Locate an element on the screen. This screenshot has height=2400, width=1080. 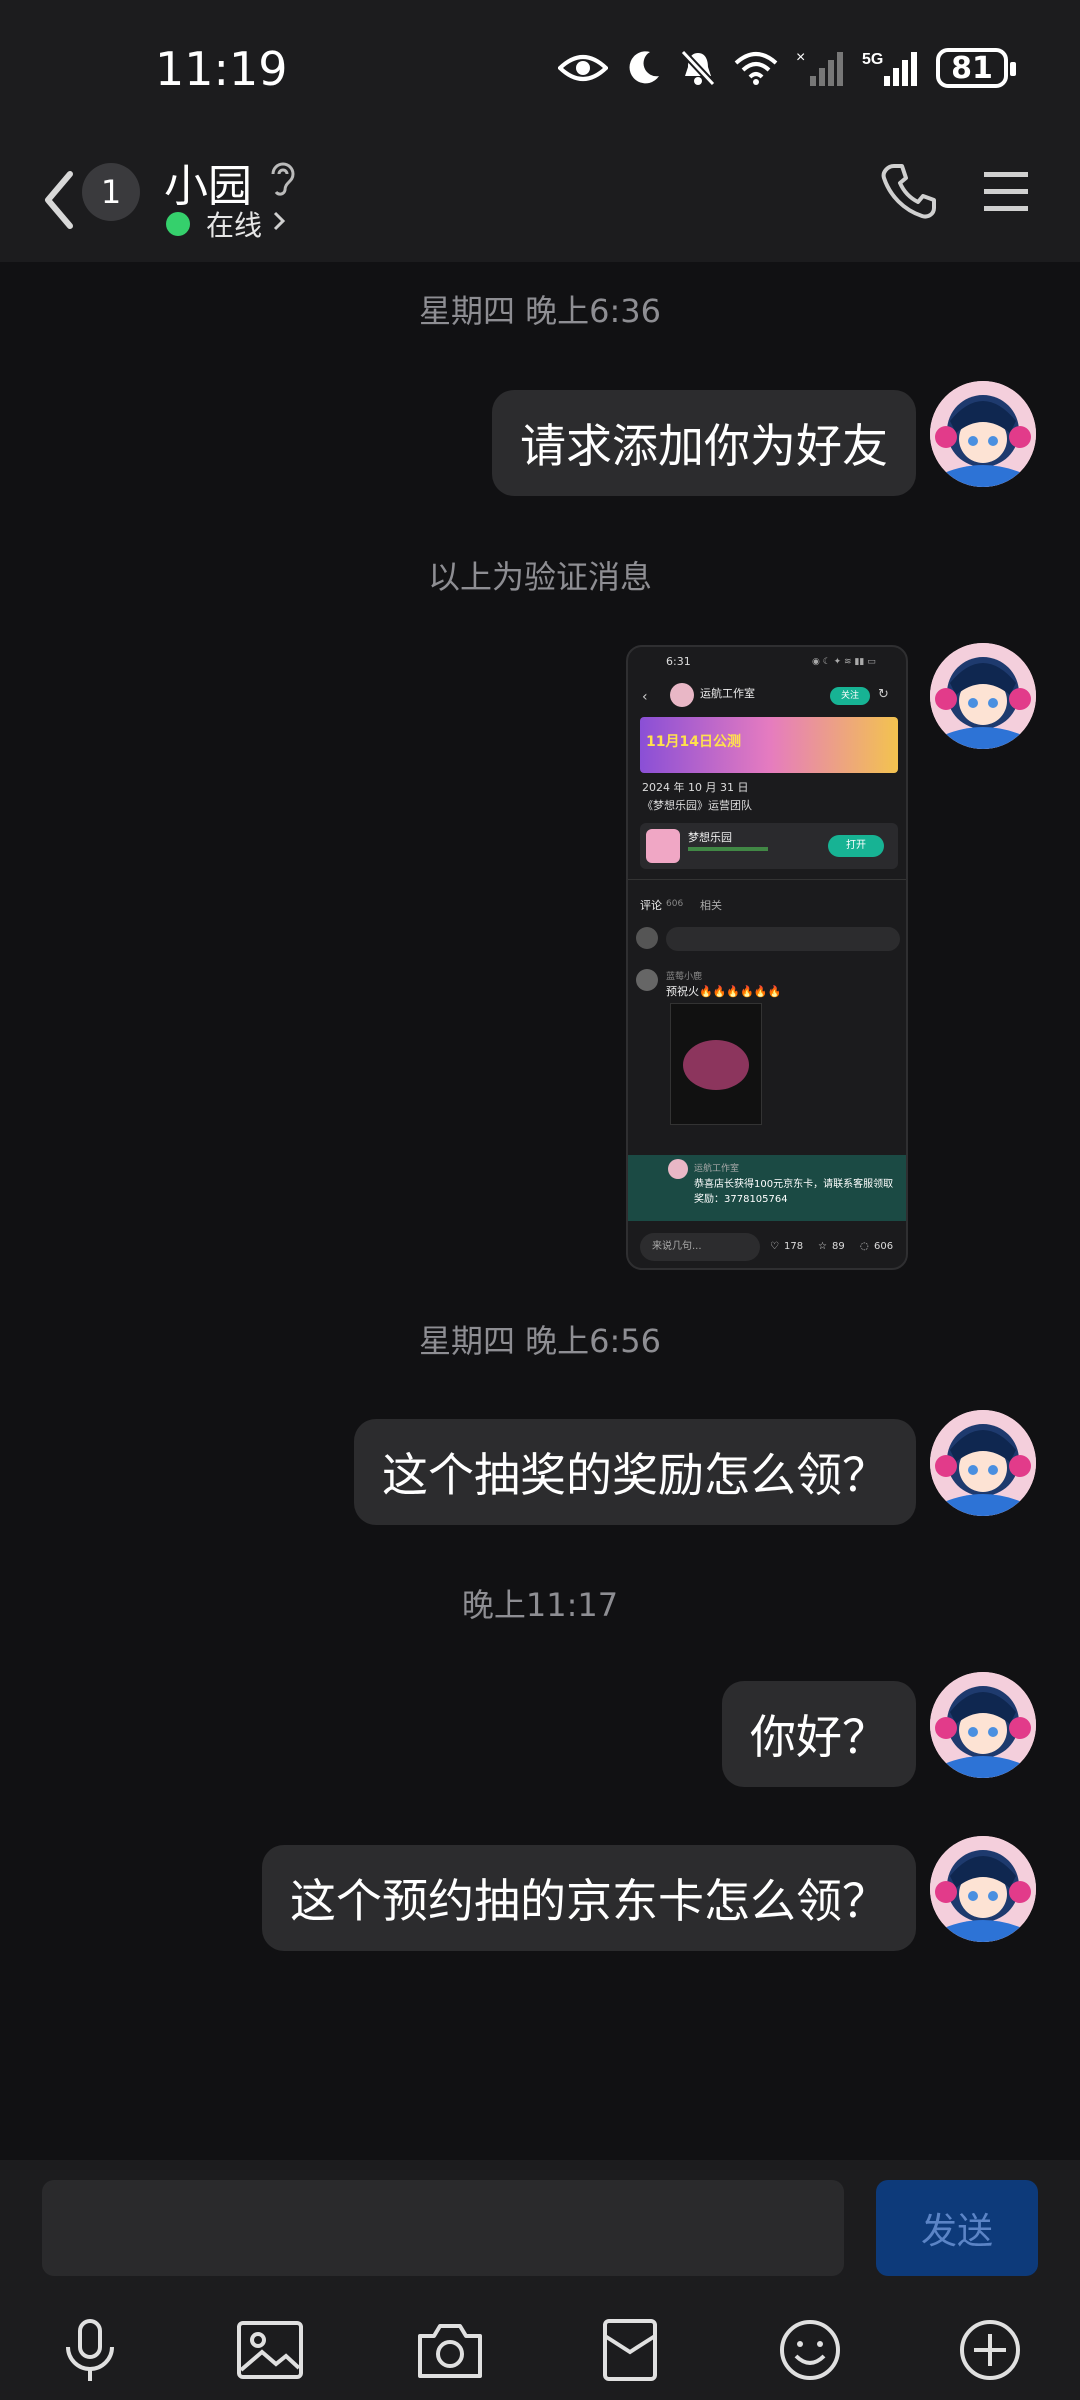
screenshot-comment-image-art is located at coordinates (716, 1065).